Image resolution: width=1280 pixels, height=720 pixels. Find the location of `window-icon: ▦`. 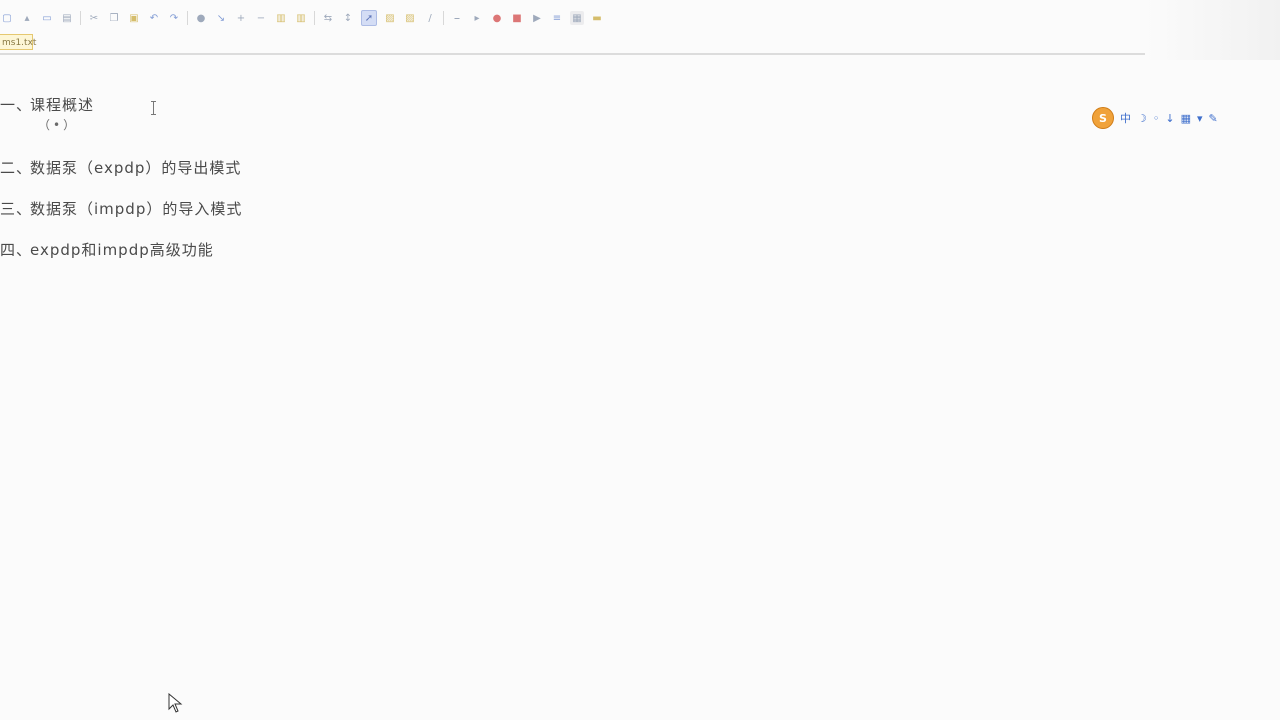

window-icon: ▦ is located at coordinates (577, 18).